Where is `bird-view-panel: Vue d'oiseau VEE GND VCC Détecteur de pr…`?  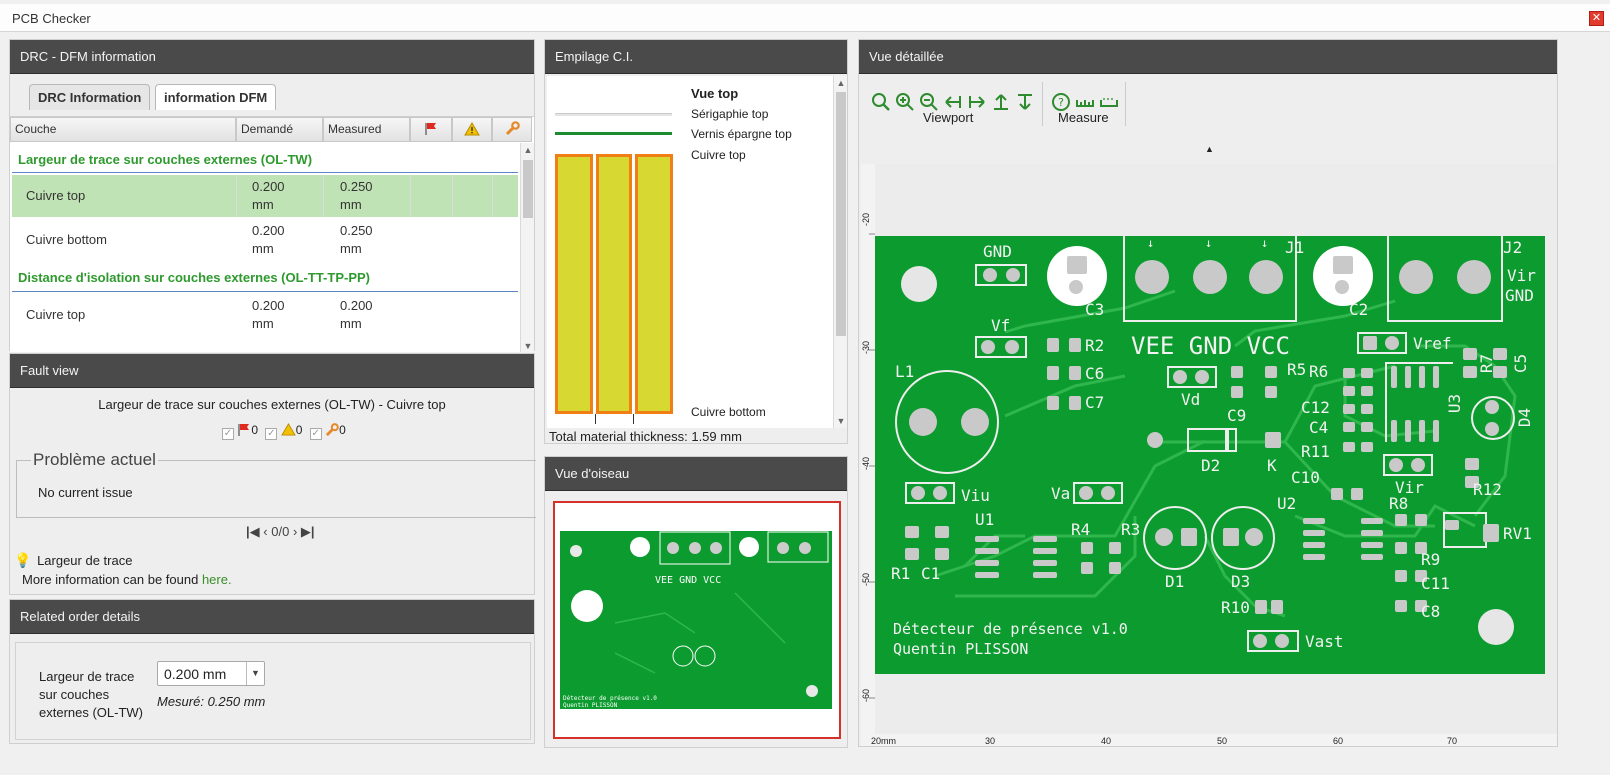
bird-view-panel: Vue d'oiseau VEE GND VCC Détecteur de pr… is located at coordinates (696, 602).